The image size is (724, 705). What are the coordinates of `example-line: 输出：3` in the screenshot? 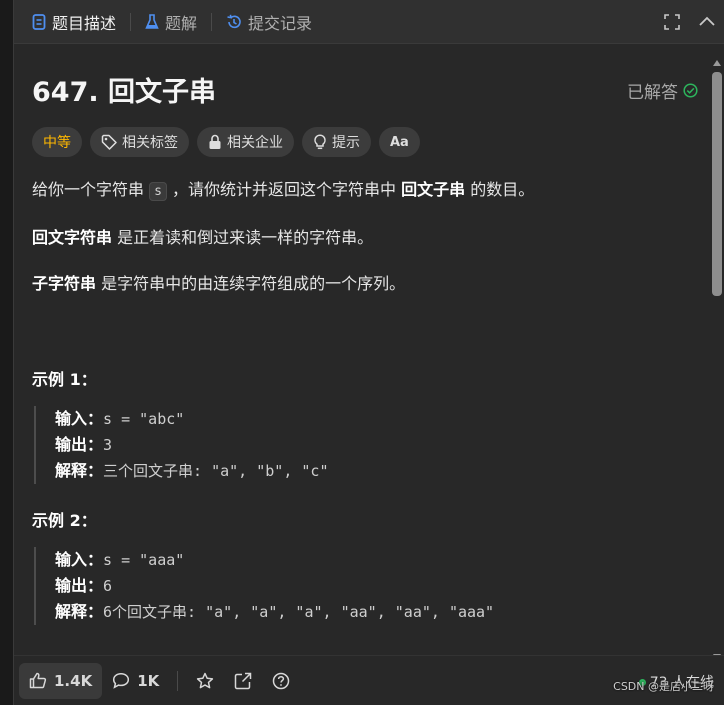 It's located at (191, 445).